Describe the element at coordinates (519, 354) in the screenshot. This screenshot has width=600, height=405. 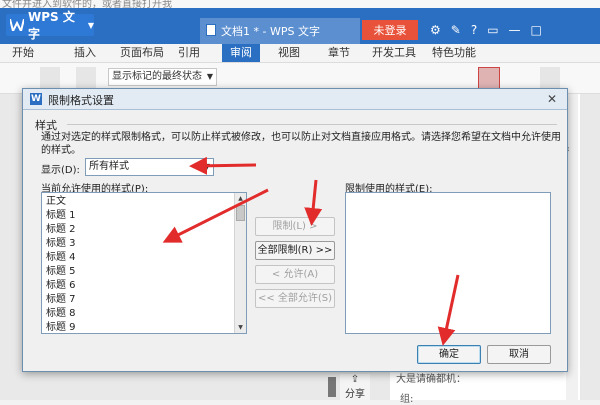
I see `cancel-button: 取消` at that location.